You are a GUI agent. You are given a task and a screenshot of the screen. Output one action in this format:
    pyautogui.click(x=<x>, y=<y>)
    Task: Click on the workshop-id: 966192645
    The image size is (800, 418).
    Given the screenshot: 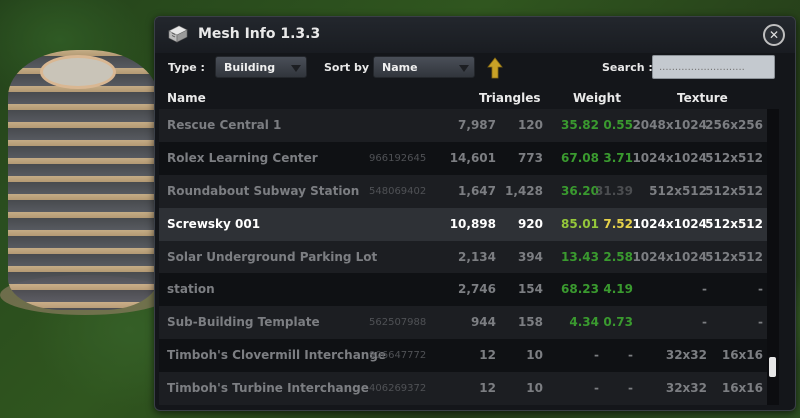 What is the action you would take?
    pyautogui.click(x=398, y=158)
    